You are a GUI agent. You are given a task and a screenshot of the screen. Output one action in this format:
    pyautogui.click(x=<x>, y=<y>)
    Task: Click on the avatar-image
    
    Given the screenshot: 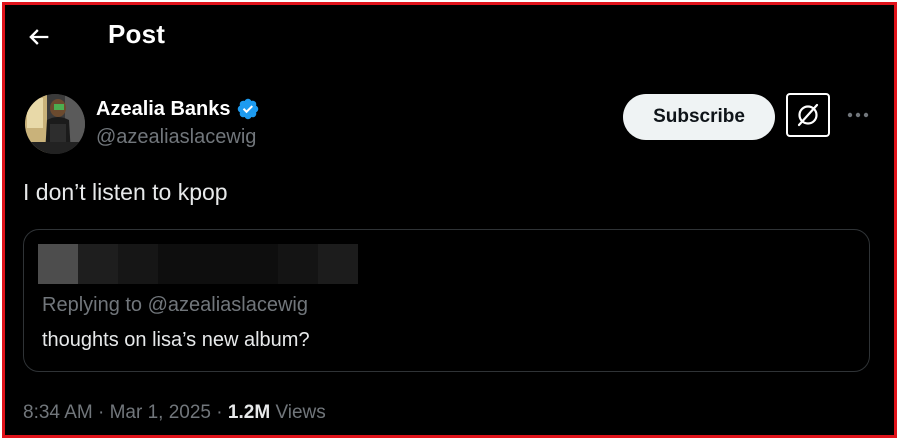 What is the action you would take?
    pyautogui.click(x=55, y=124)
    